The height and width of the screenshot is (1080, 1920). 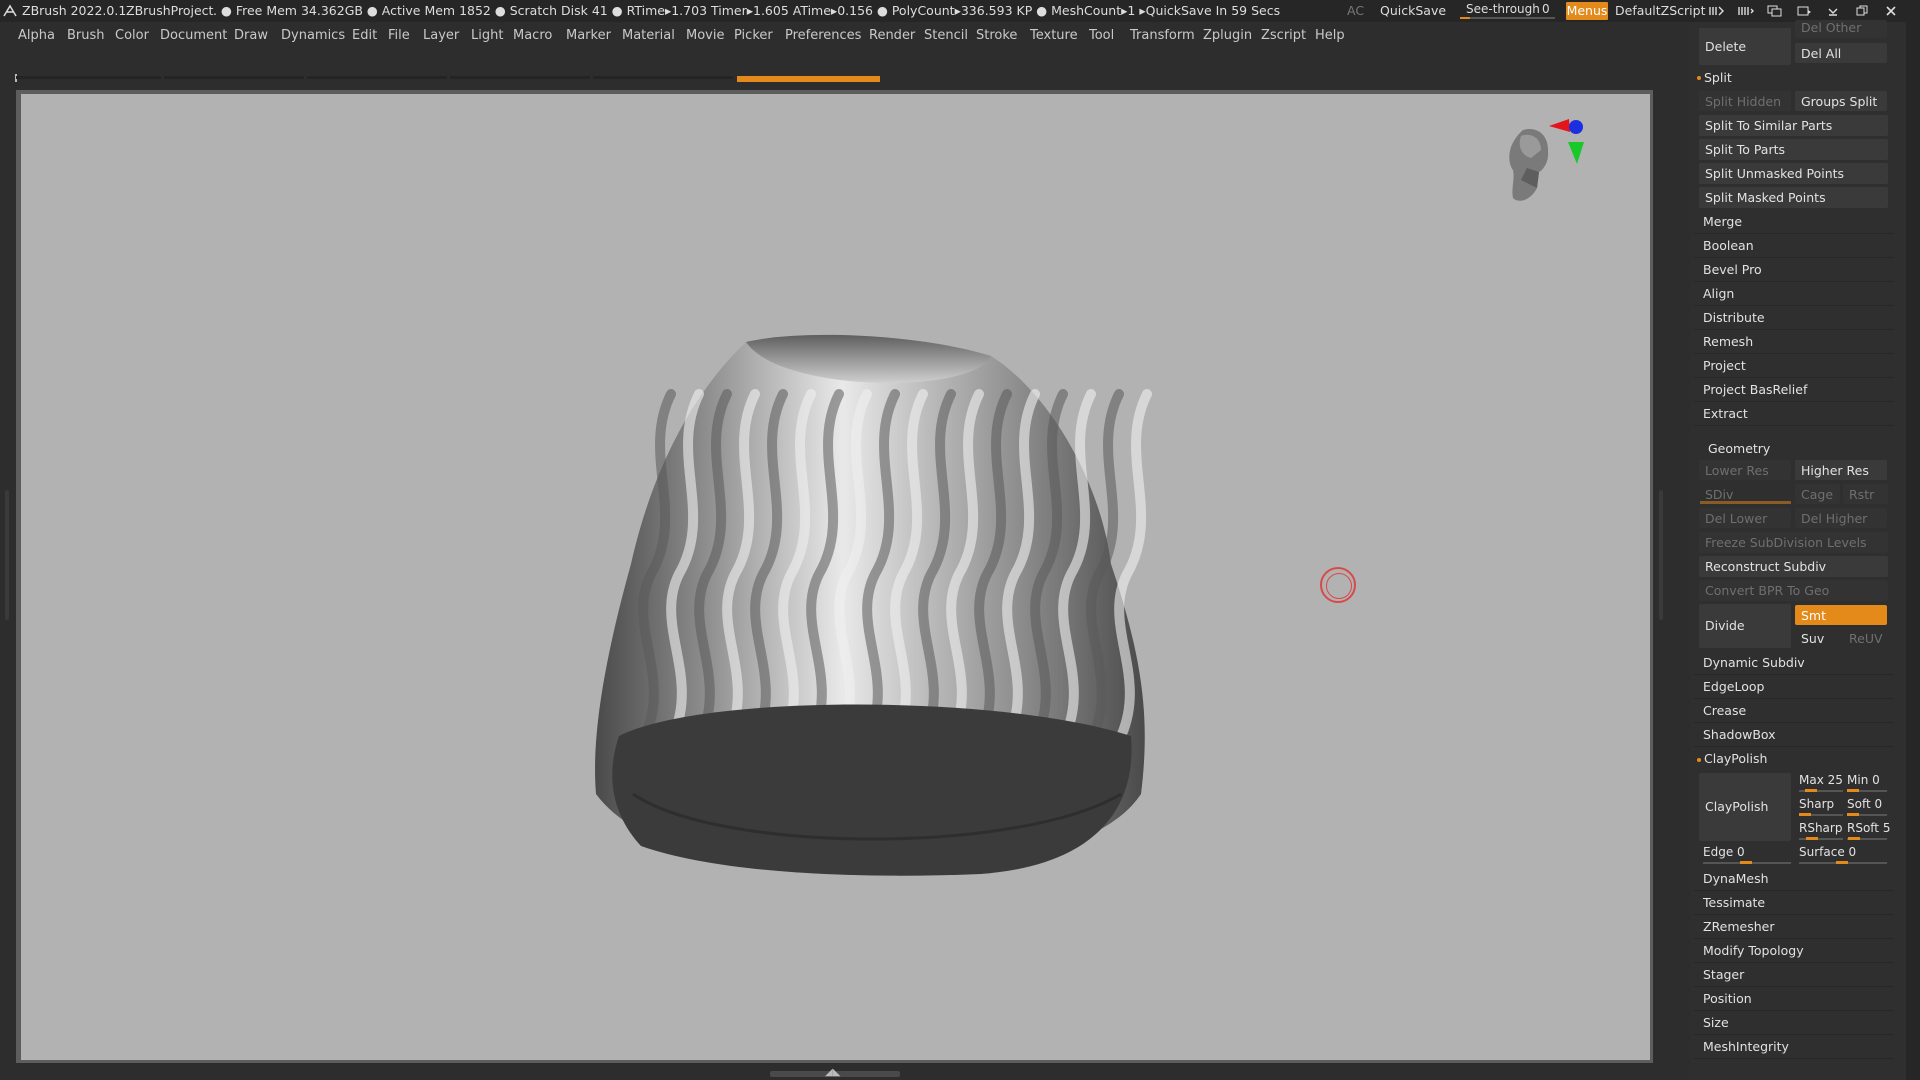 What do you see at coordinates (86, 36) in the screenshot?
I see `menu-brush: Brush` at bounding box center [86, 36].